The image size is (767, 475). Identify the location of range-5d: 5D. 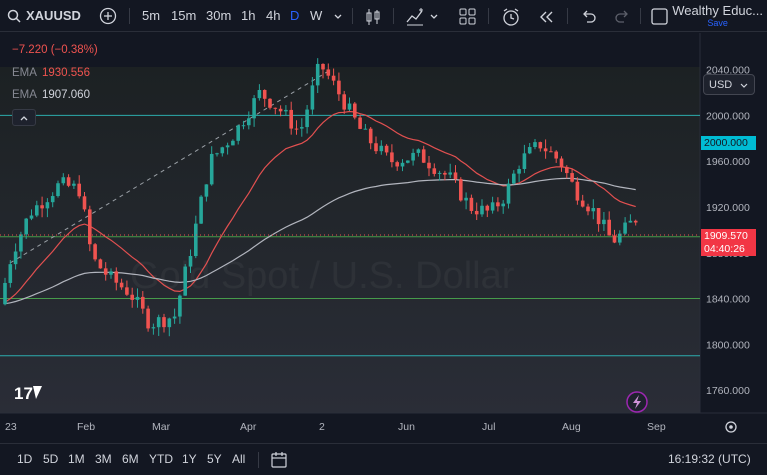
(50, 459).